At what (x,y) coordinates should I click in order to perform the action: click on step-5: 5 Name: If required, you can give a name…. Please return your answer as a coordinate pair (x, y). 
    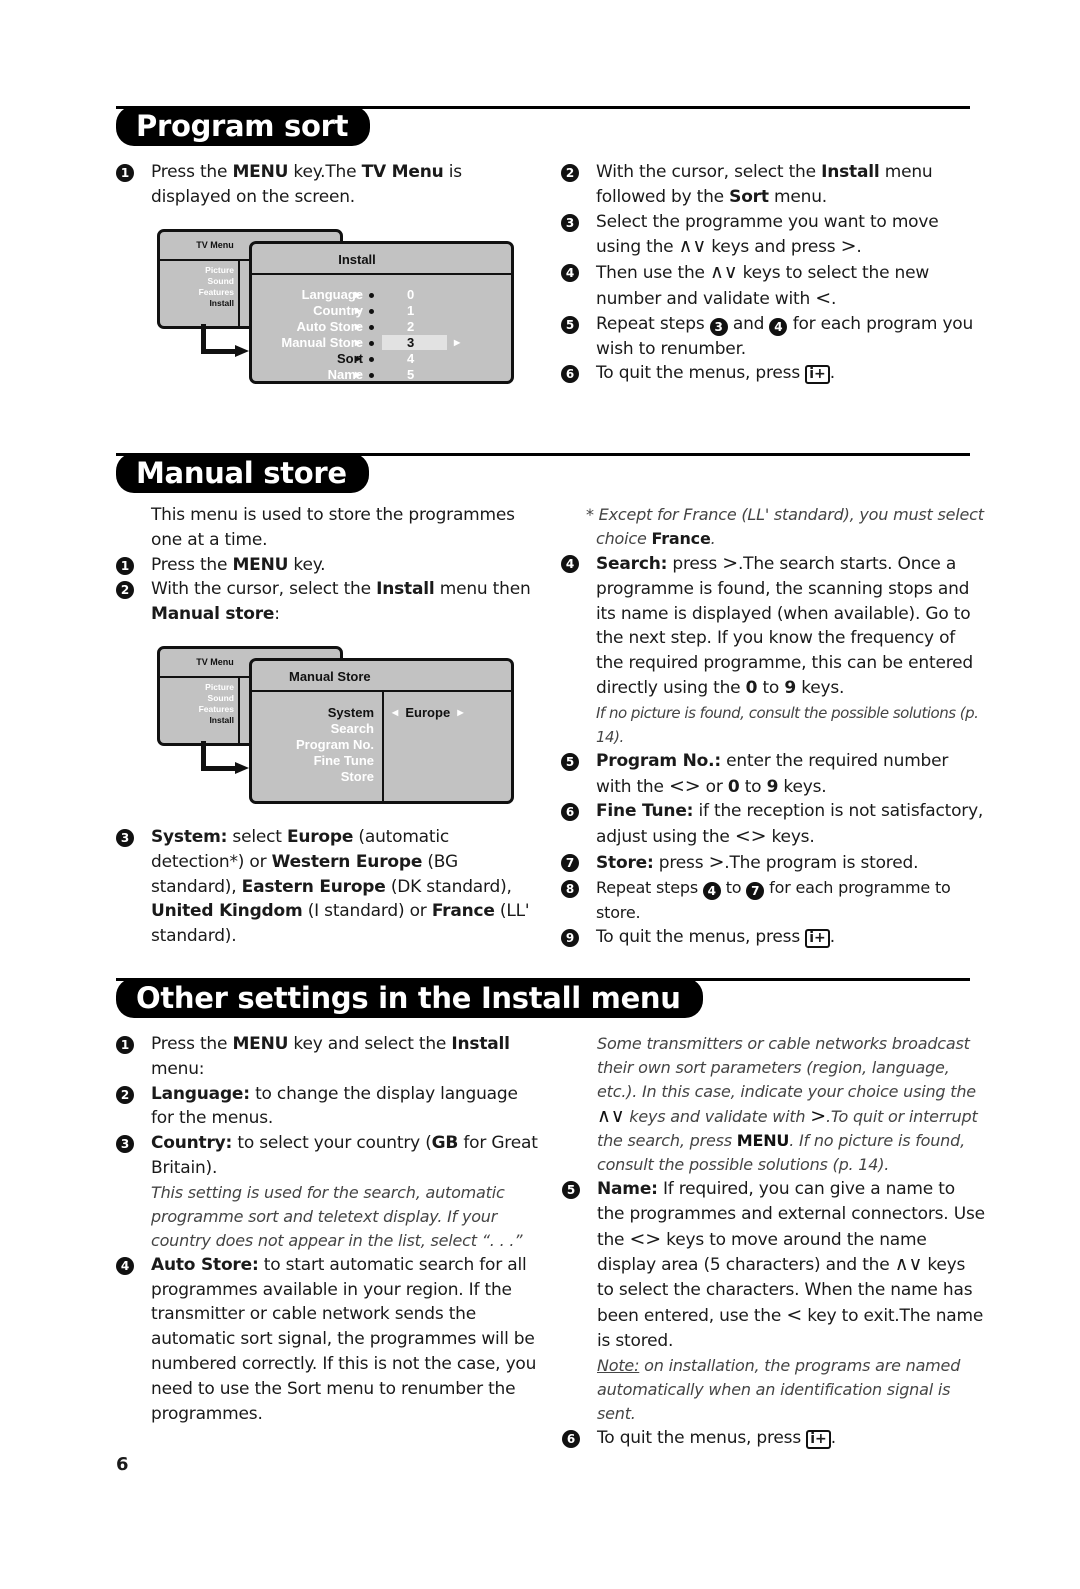
    Looking at the image, I should click on (774, 1265).